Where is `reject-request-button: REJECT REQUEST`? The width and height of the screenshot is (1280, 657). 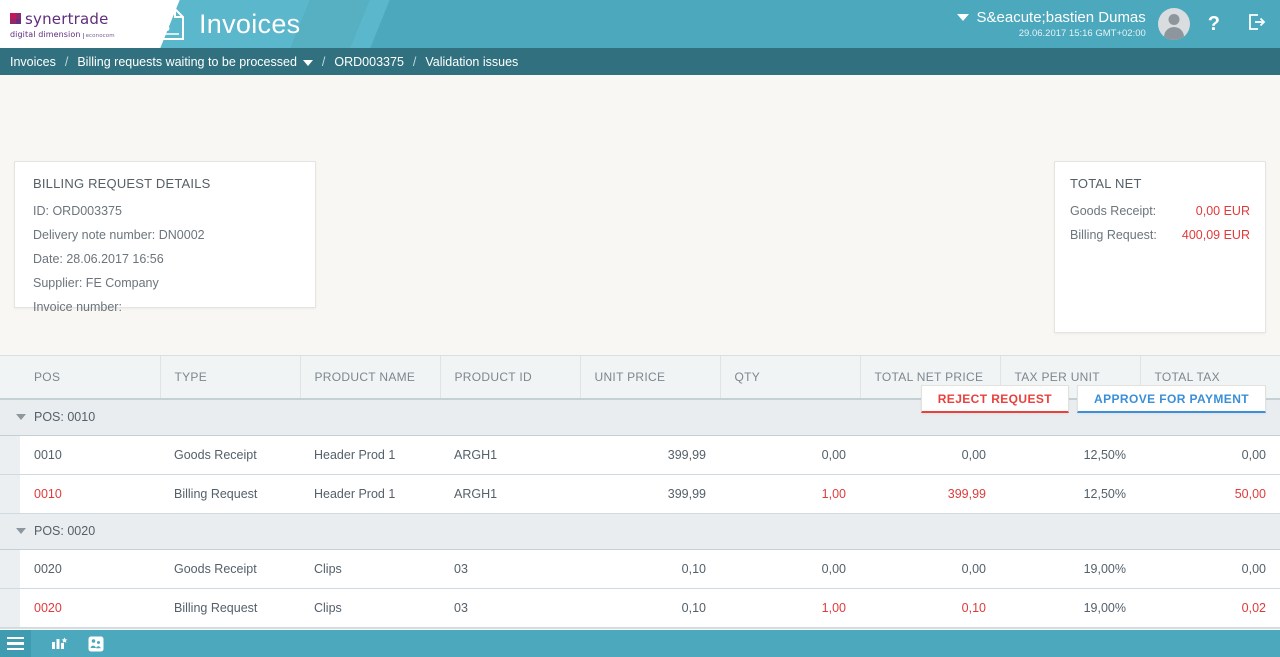
reject-request-button: REJECT REQUEST is located at coordinates (995, 399).